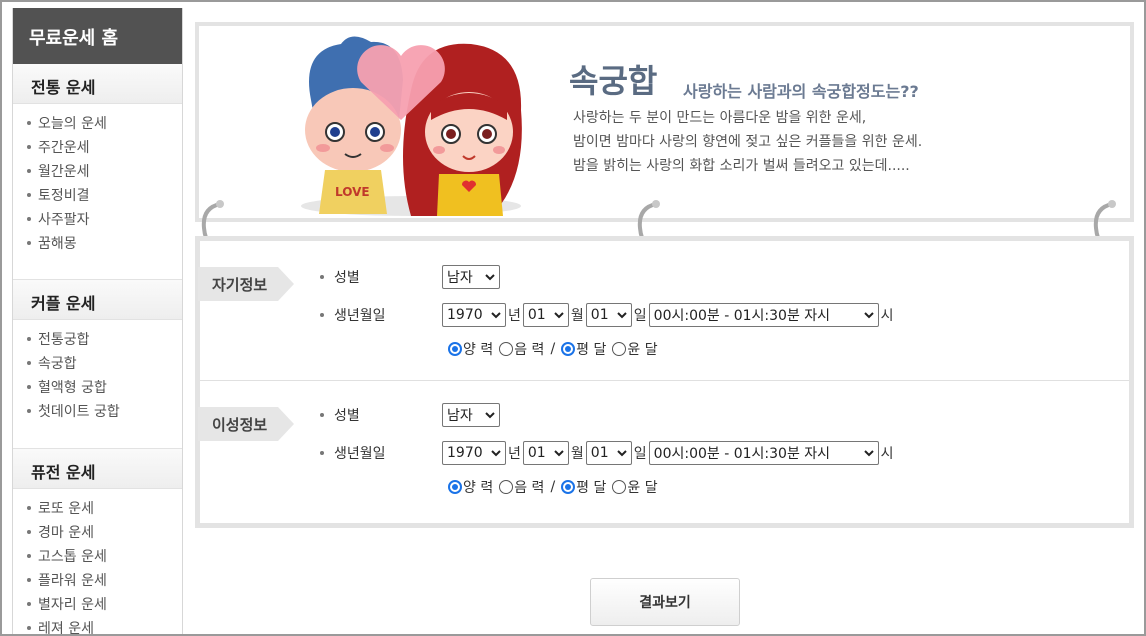 Image resolution: width=1146 pixels, height=636 pixels. I want to click on category-title-fusion: 퓨전 운세, so click(97, 469).